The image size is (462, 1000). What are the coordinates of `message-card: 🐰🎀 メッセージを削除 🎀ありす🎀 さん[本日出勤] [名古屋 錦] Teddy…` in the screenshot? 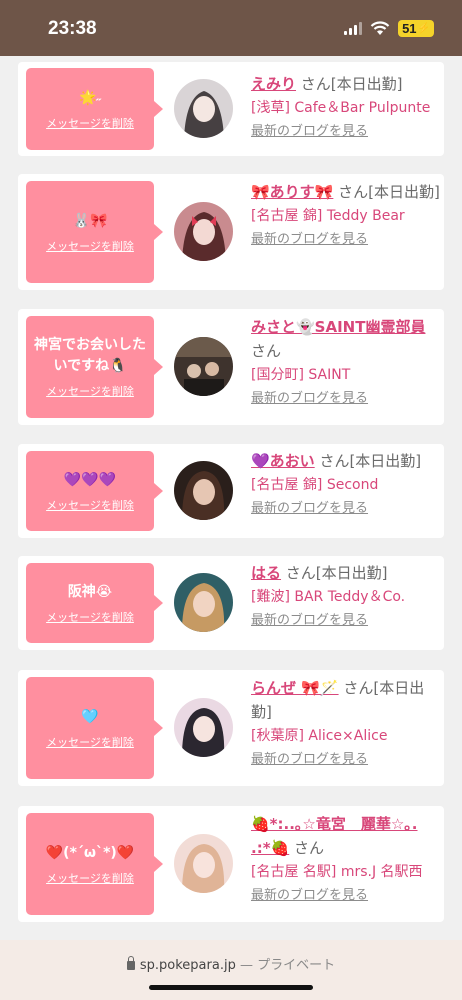 It's located at (231, 232).